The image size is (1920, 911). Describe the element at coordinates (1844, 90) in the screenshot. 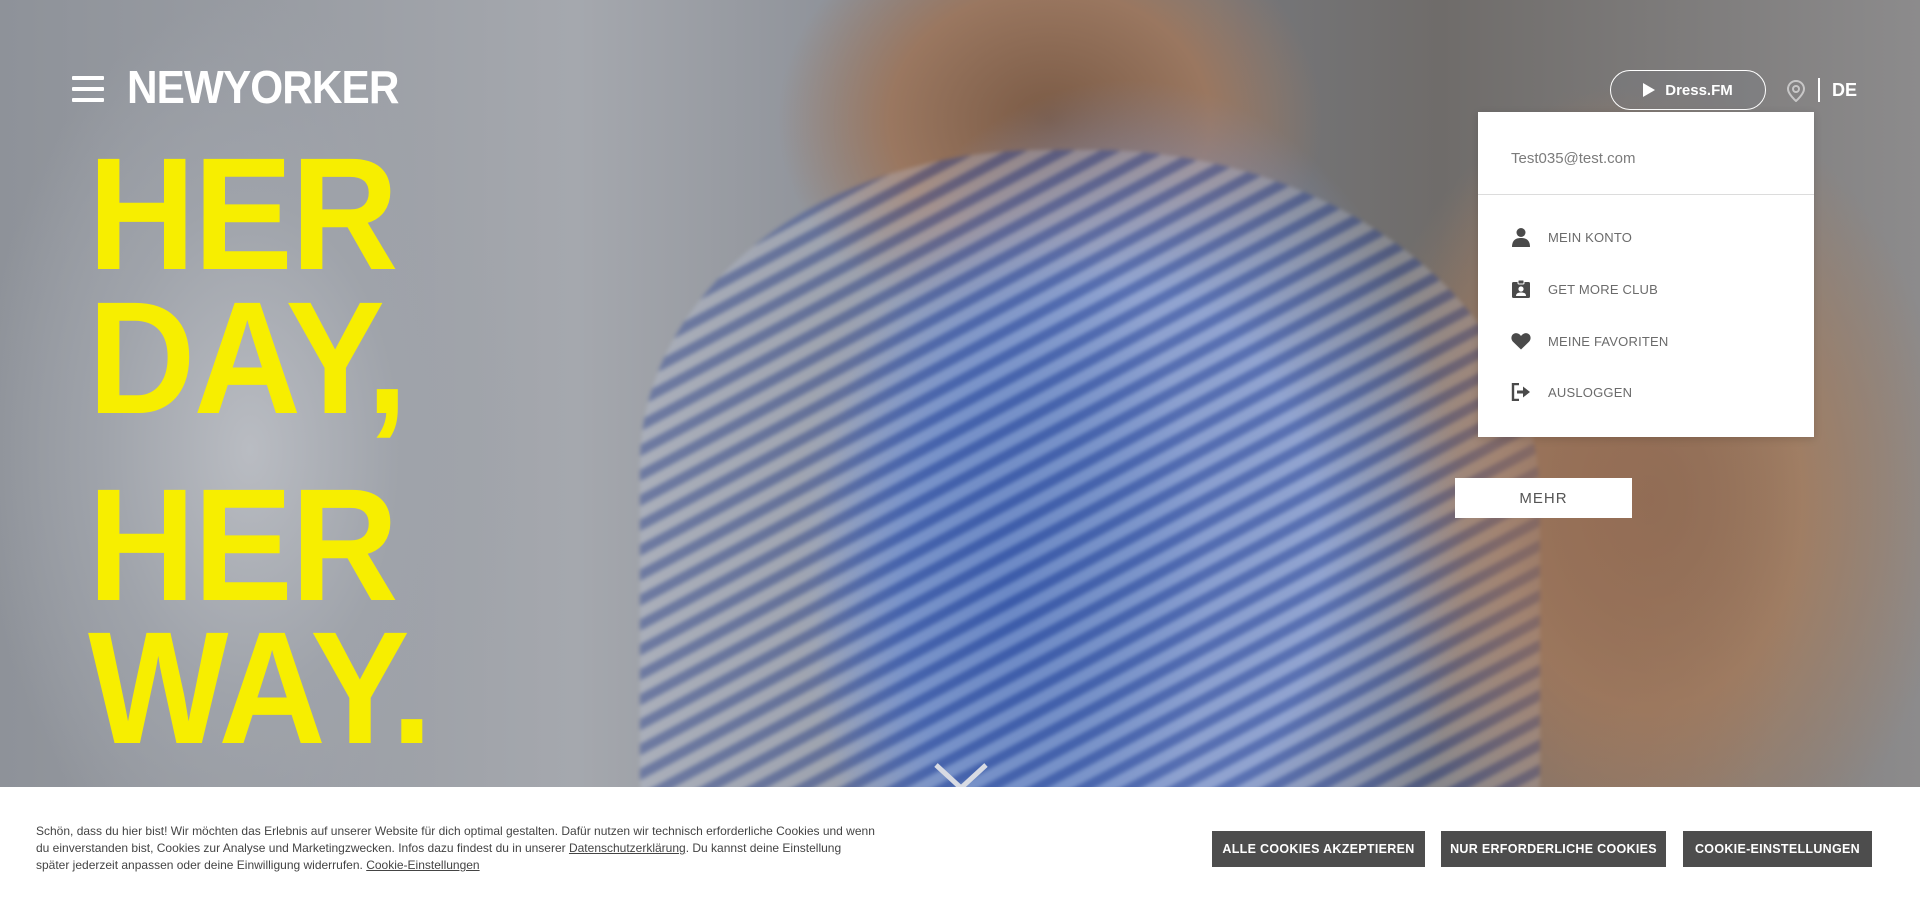

I see `language-selector: DE` at that location.